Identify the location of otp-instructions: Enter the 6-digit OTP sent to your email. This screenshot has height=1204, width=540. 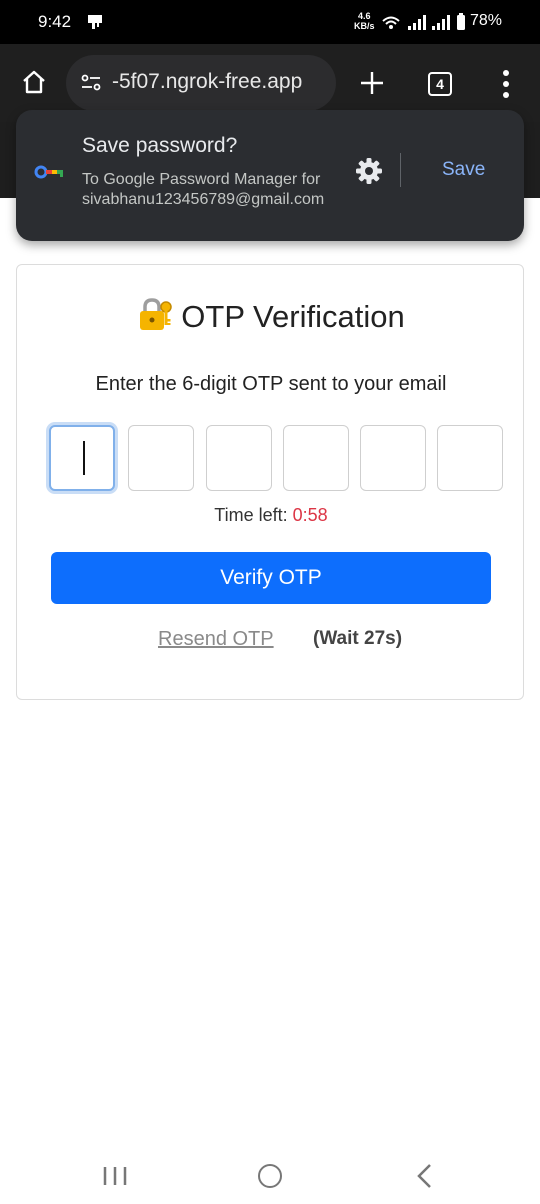
(271, 384).